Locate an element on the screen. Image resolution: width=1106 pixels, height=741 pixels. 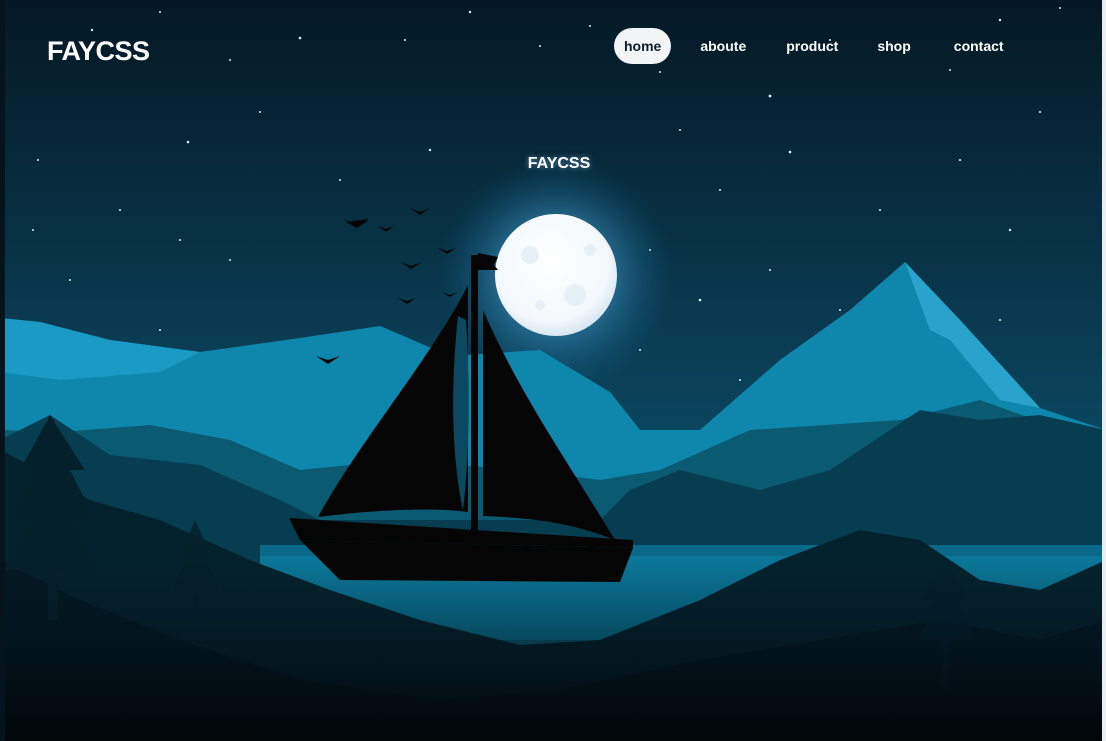
brand-logo: FAYCSS is located at coordinates (98, 51).